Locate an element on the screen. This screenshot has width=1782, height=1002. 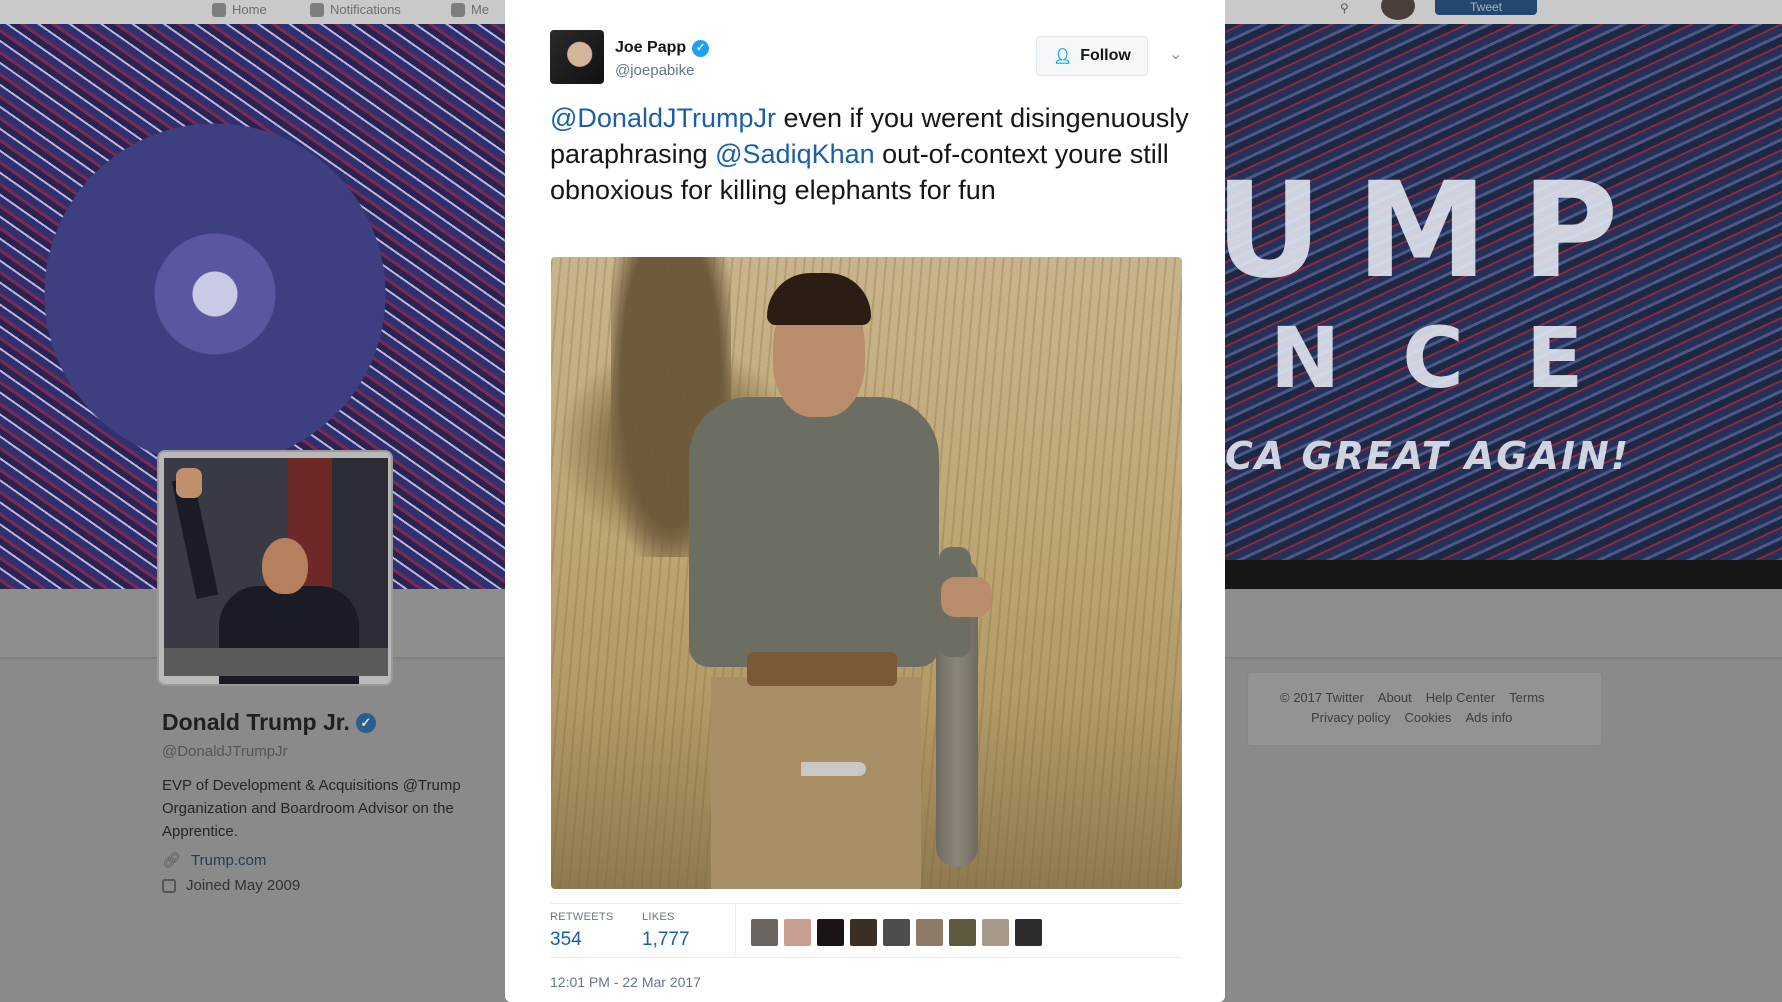
profile-photo is located at coordinates (276, 571).